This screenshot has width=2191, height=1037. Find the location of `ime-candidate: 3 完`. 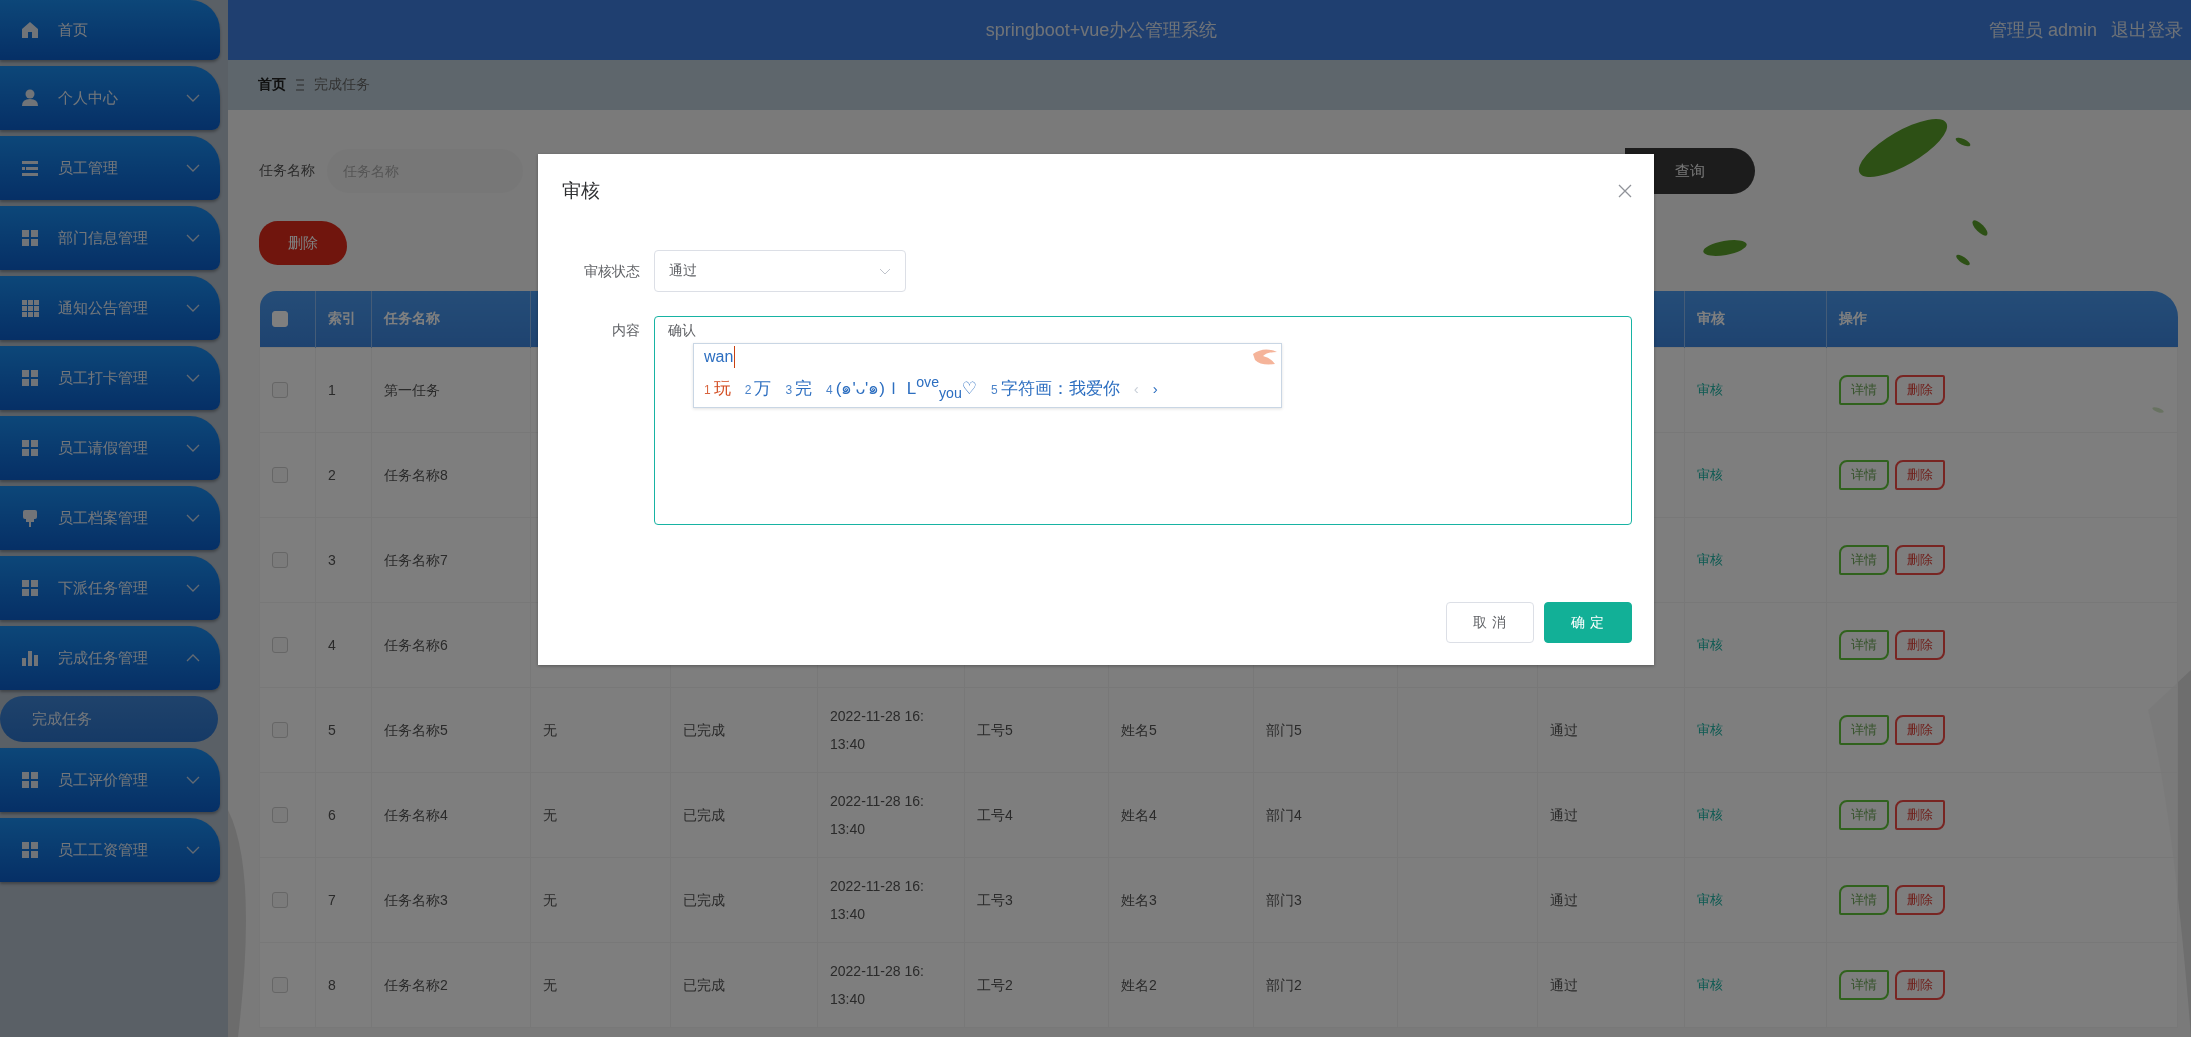

ime-candidate: 3 完 is located at coordinates (799, 388).